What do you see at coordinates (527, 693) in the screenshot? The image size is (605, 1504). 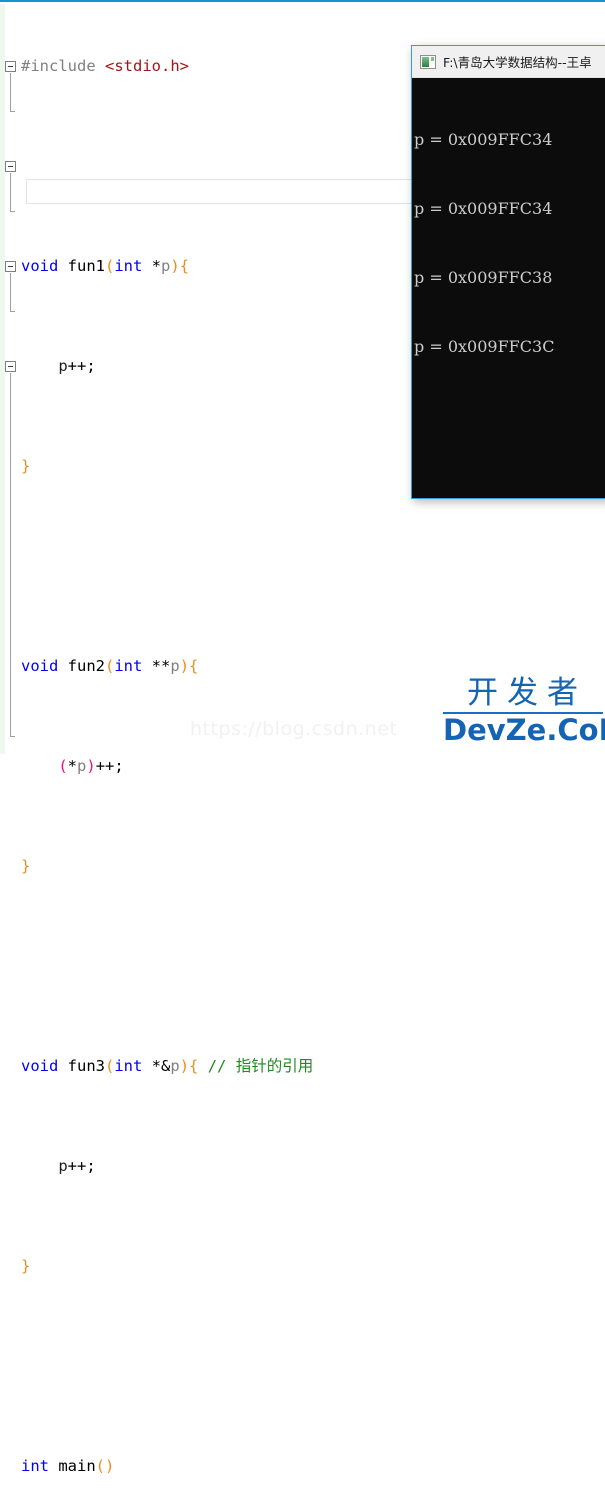 I see `brand-watermark-cn: 开发者` at bounding box center [527, 693].